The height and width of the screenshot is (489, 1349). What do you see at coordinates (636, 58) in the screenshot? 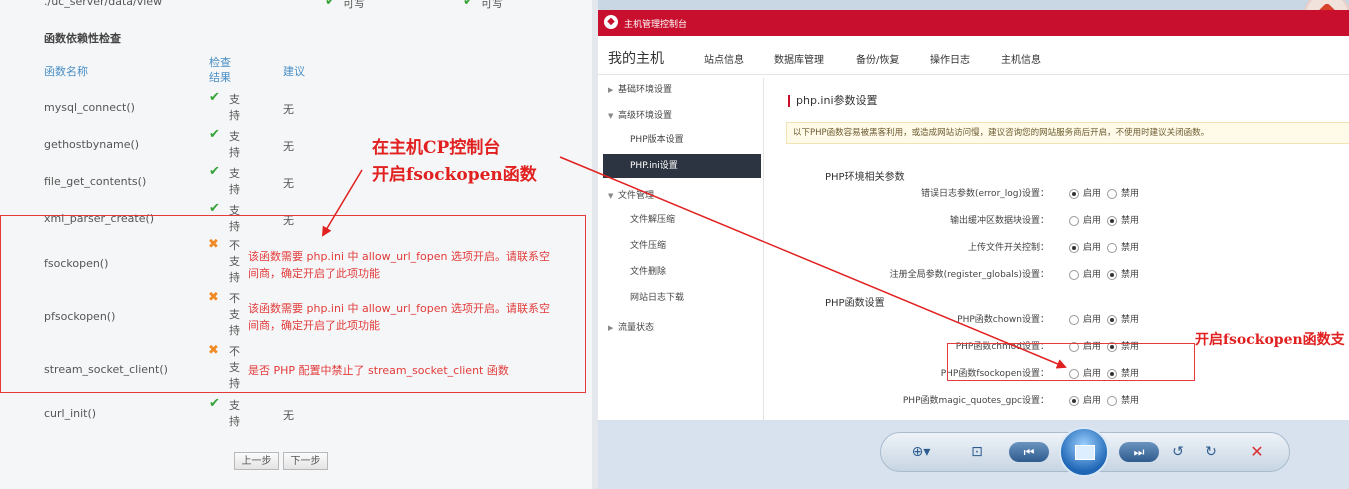
I see `nav-my-host: 我的主机` at bounding box center [636, 58].